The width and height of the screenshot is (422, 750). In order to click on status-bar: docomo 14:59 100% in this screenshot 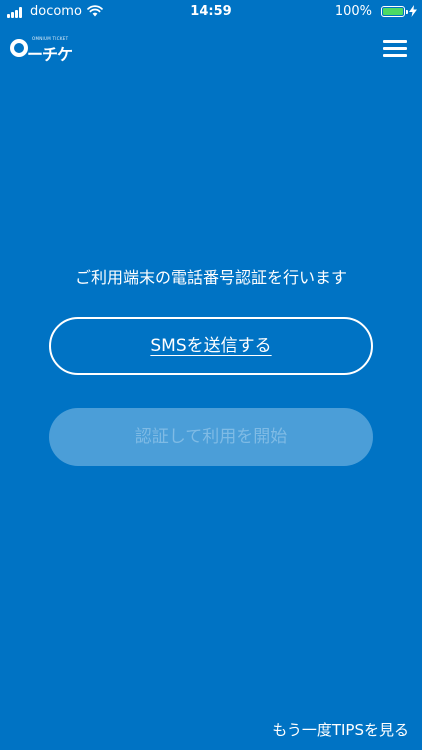, I will do `click(211, 13)`.